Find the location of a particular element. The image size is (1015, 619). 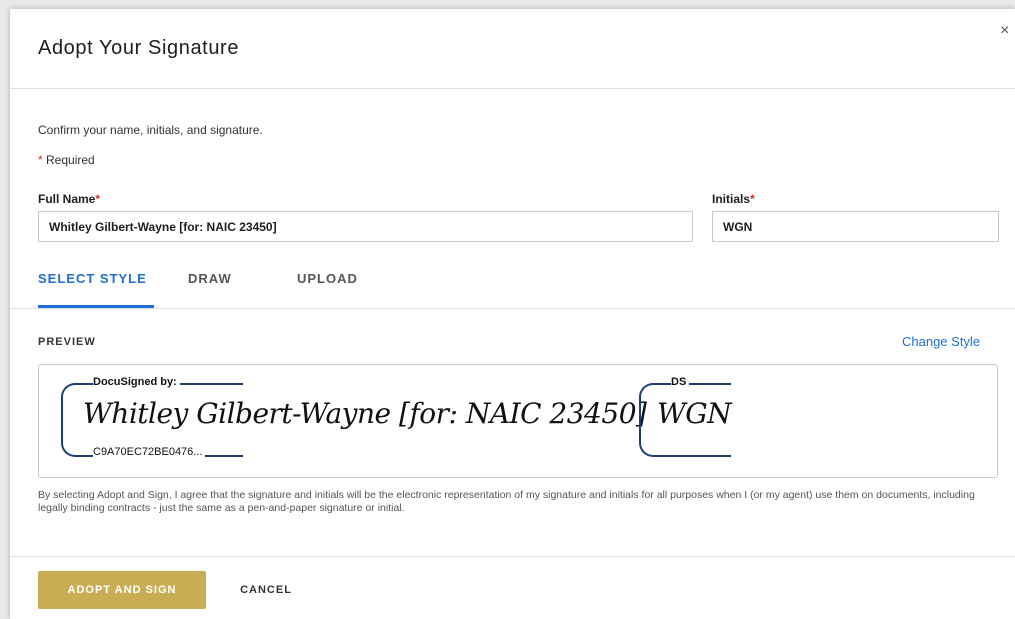

initials-required-star: * is located at coordinates (752, 199).